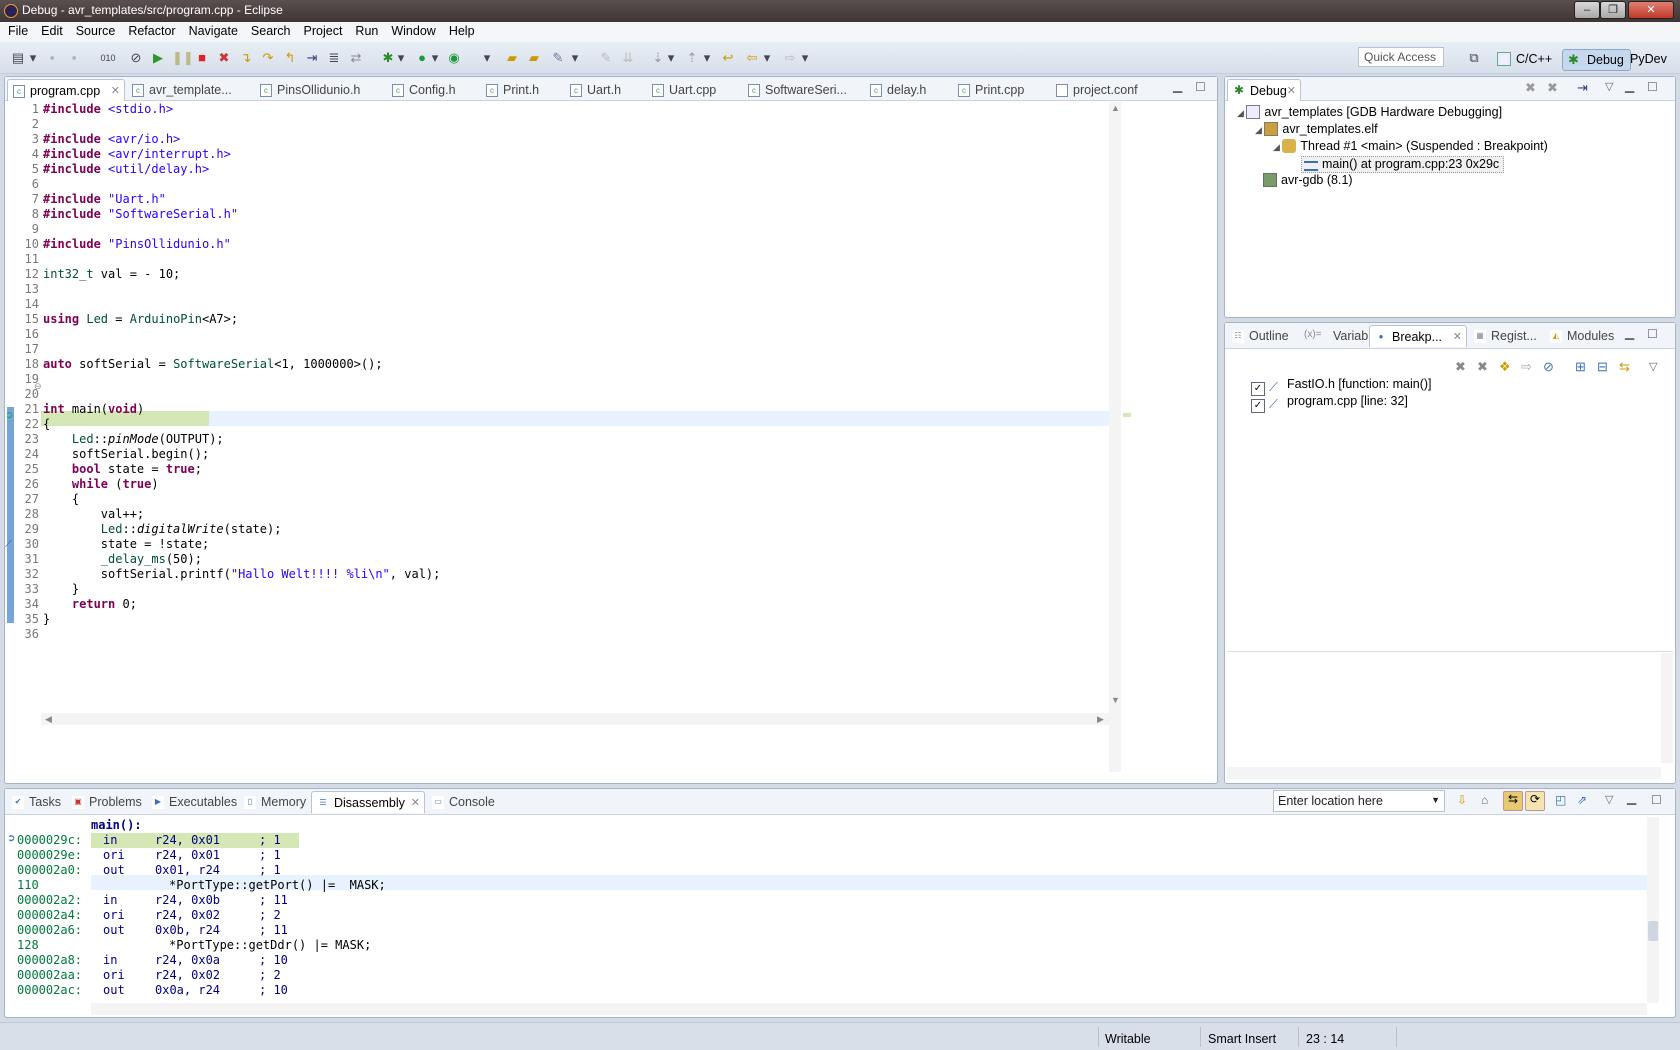 The image size is (1680, 1050). I want to click on scroll-up-icon: ▲, so click(1115, 108).